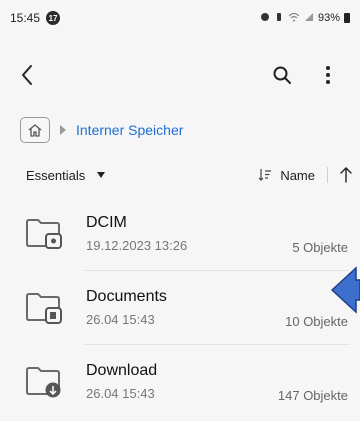 The width and height of the screenshot is (360, 421). Describe the element at coordinates (25, 18) in the screenshot. I see `status-time: 15:45` at that location.